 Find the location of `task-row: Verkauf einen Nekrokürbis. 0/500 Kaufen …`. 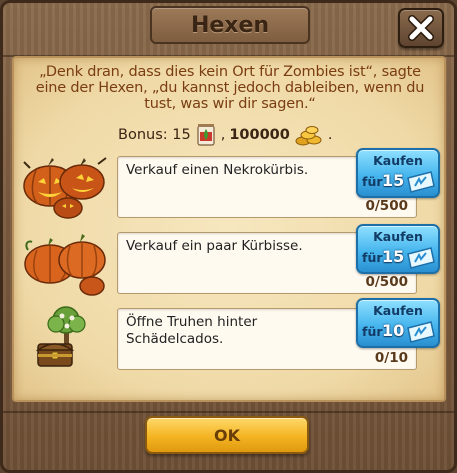

task-row: Verkauf einen Nekrokürbis. 0/500 Kaufen … is located at coordinates (231, 186).